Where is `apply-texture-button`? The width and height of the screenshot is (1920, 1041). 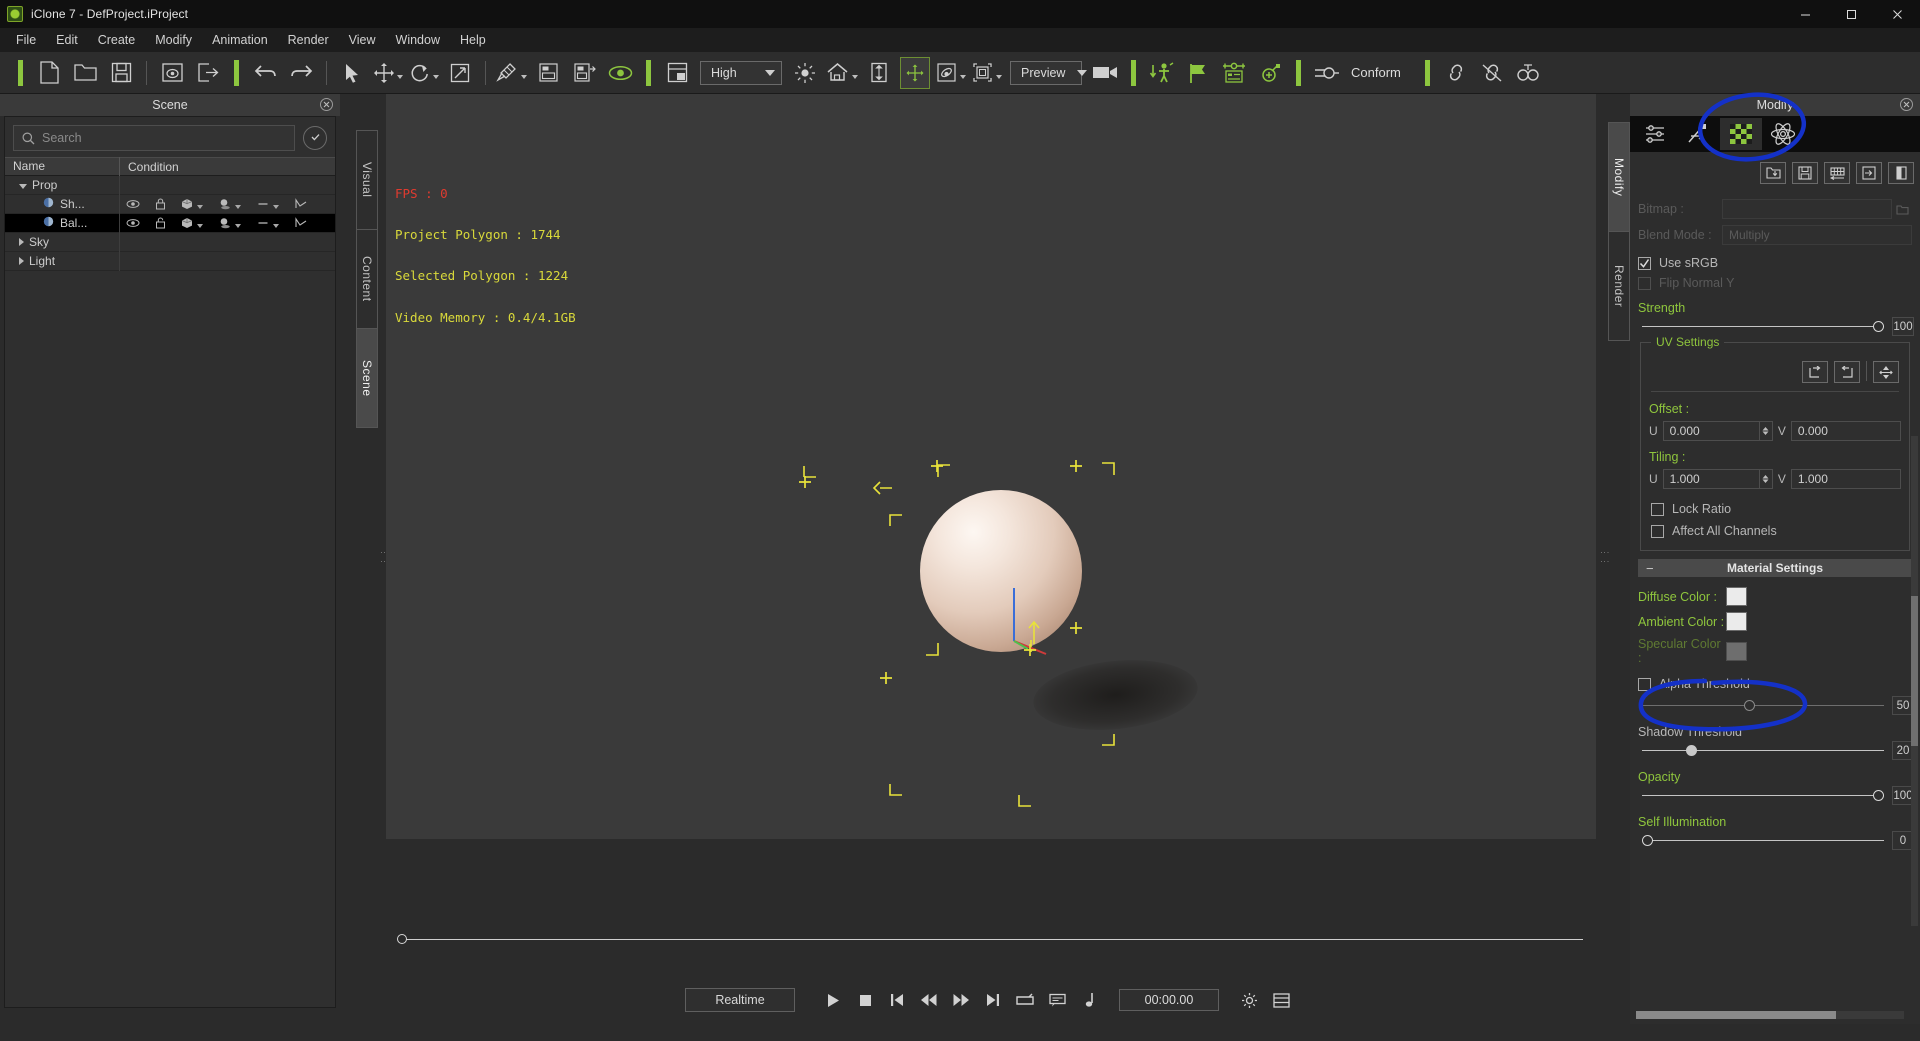 apply-texture-button is located at coordinates (1869, 173).